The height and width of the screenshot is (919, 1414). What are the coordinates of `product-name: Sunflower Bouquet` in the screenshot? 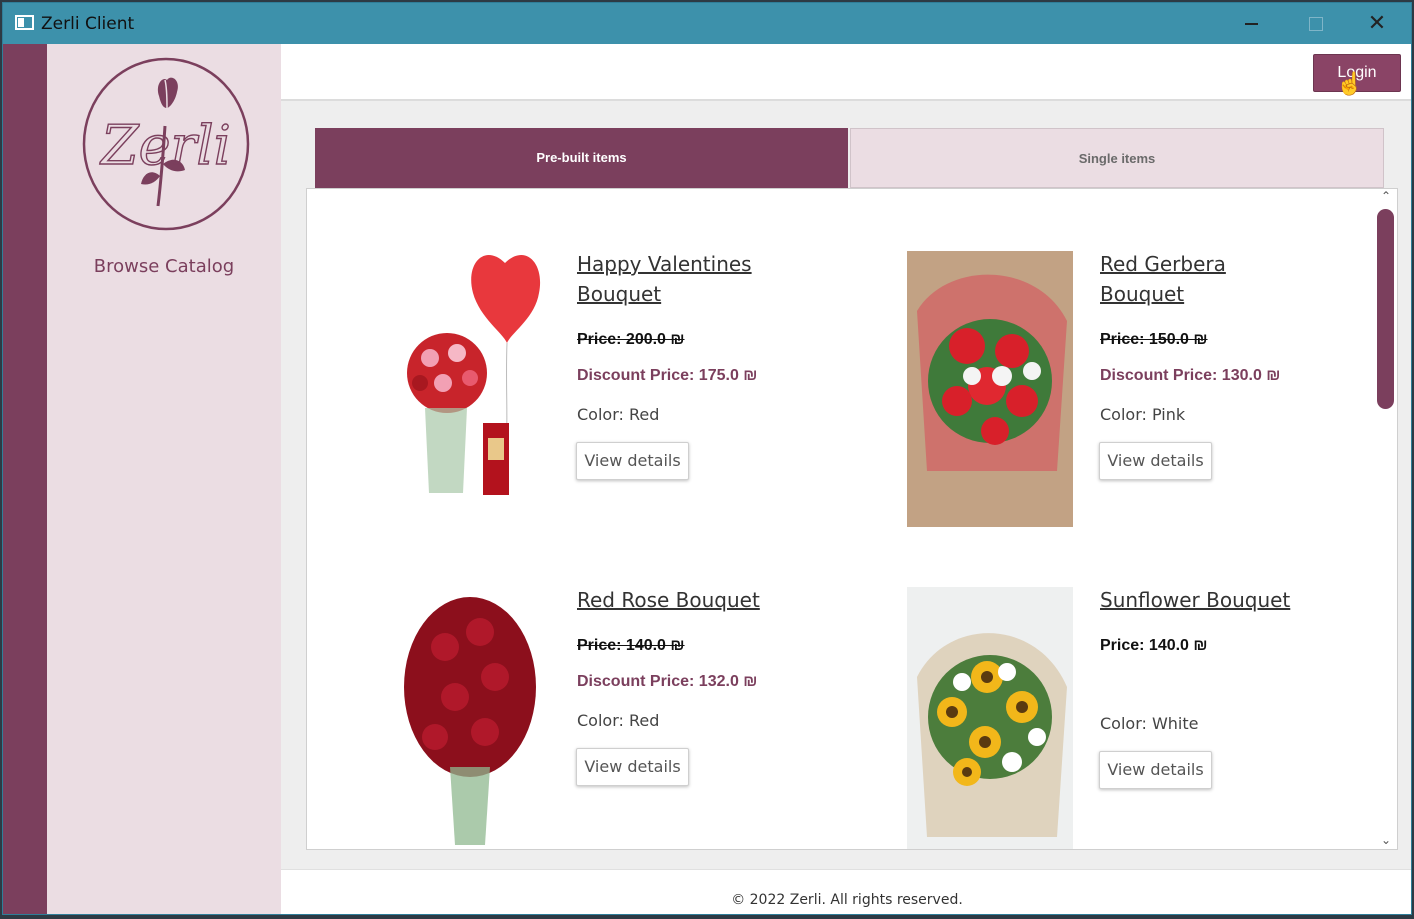 It's located at (1195, 600).